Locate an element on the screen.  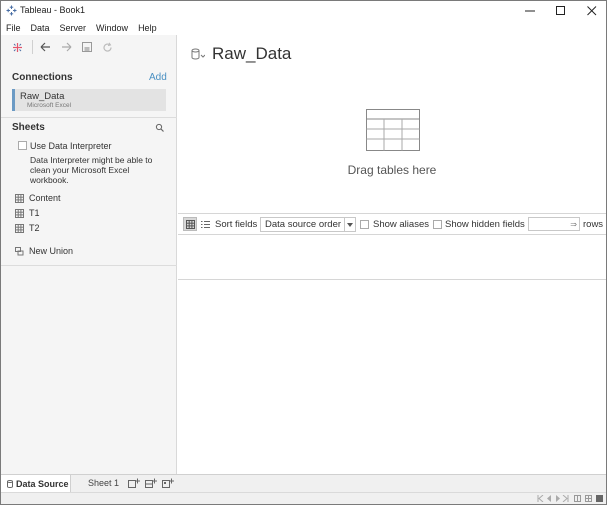
window-title: Tableau - Book1 is located at coordinates (53, 10).